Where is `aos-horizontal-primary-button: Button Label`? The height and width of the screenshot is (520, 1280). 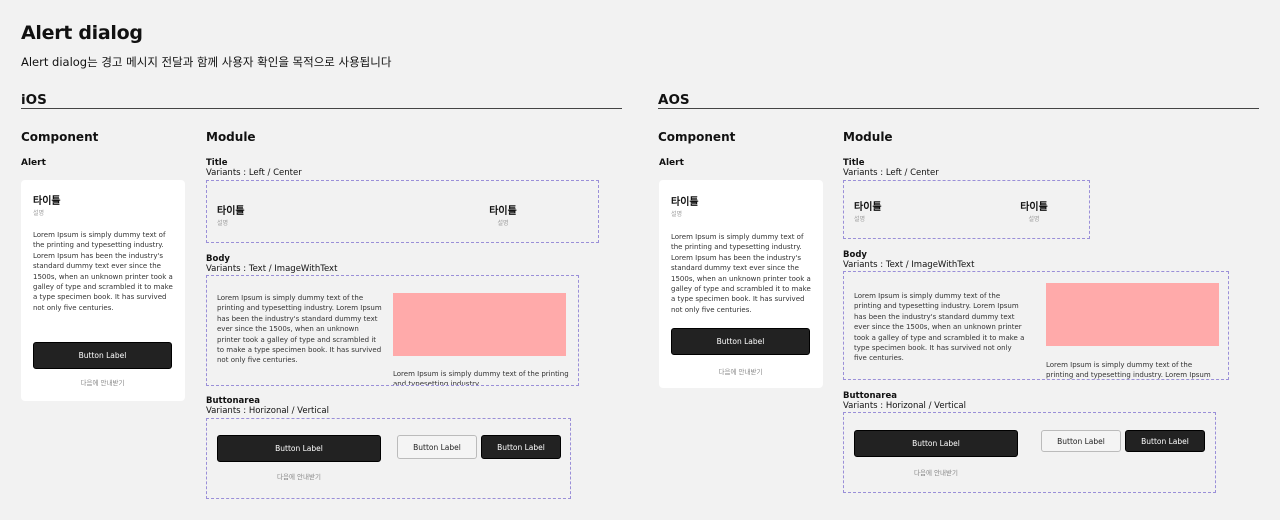 aos-horizontal-primary-button: Button Label is located at coordinates (1165, 441).